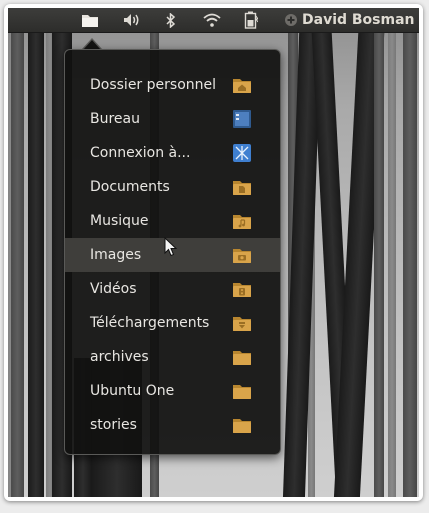 The image size is (429, 513). I want to click on places-menu-indicator, so click(90, 20).